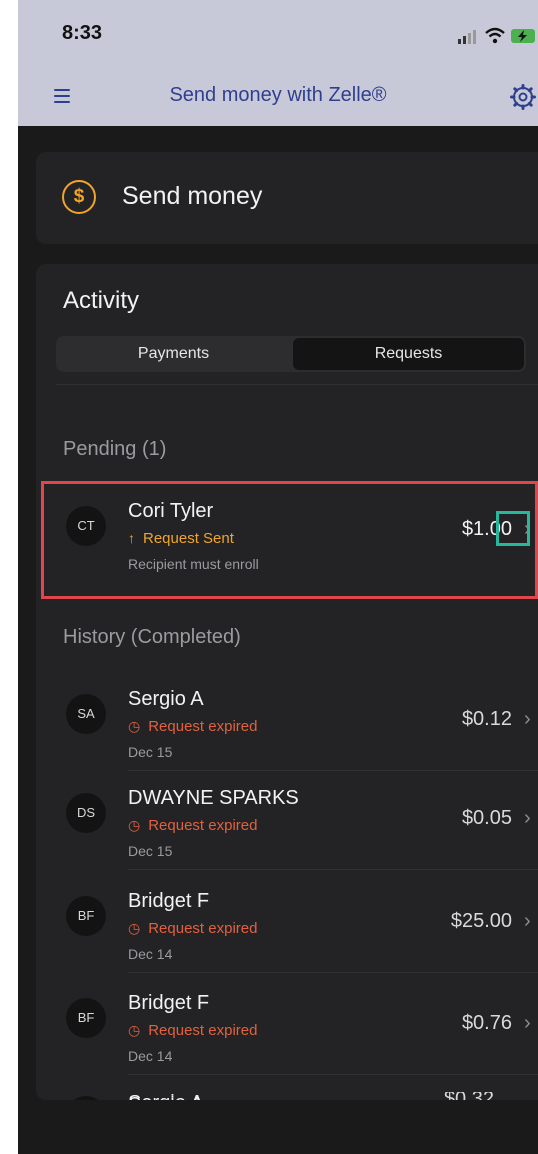 The image size is (538, 1154). What do you see at coordinates (289, 540) in the screenshot?
I see `highlight-box-red` at bounding box center [289, 540].